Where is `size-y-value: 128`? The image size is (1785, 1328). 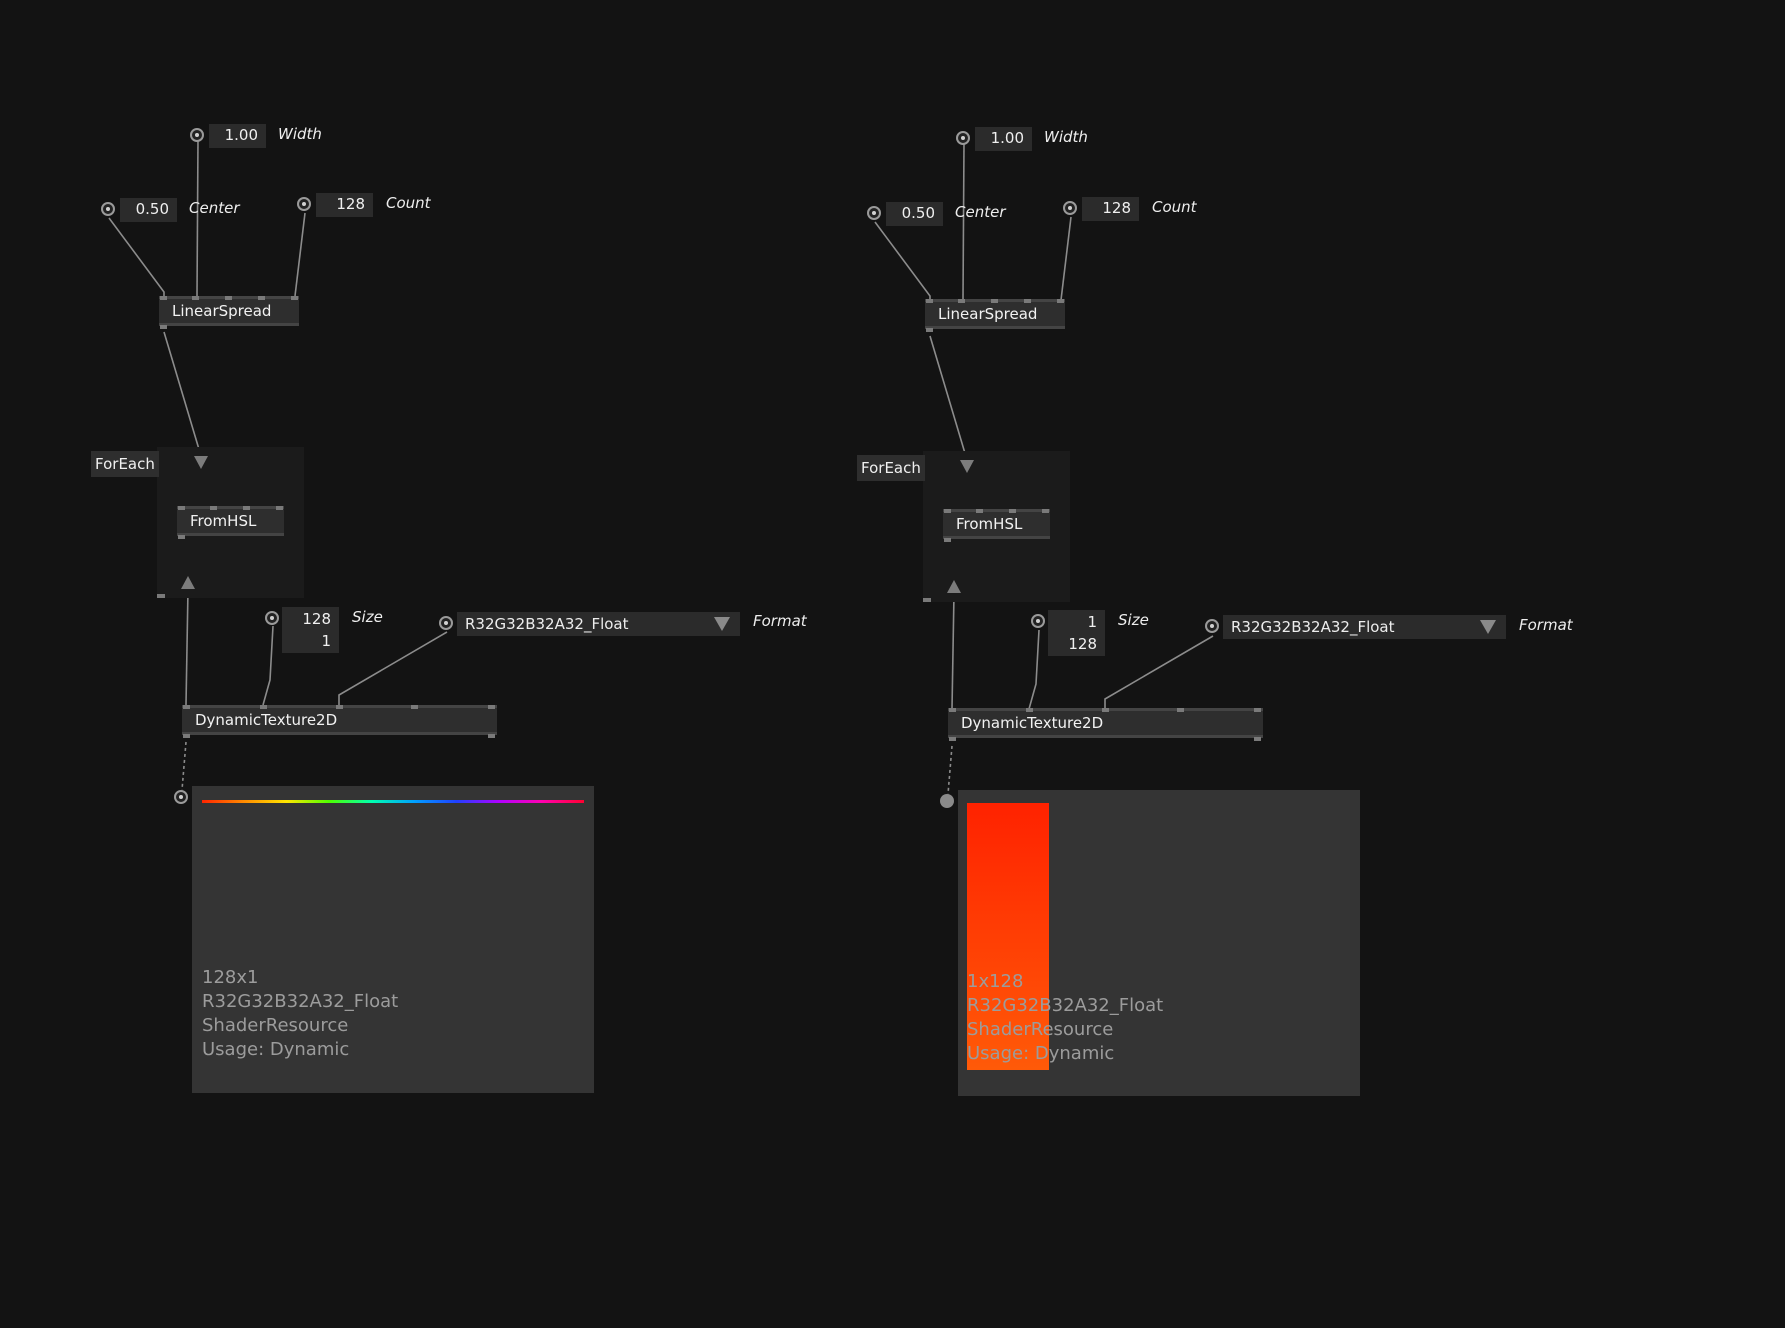
size-y-value: 128 is located at coordinates (1074, 644).